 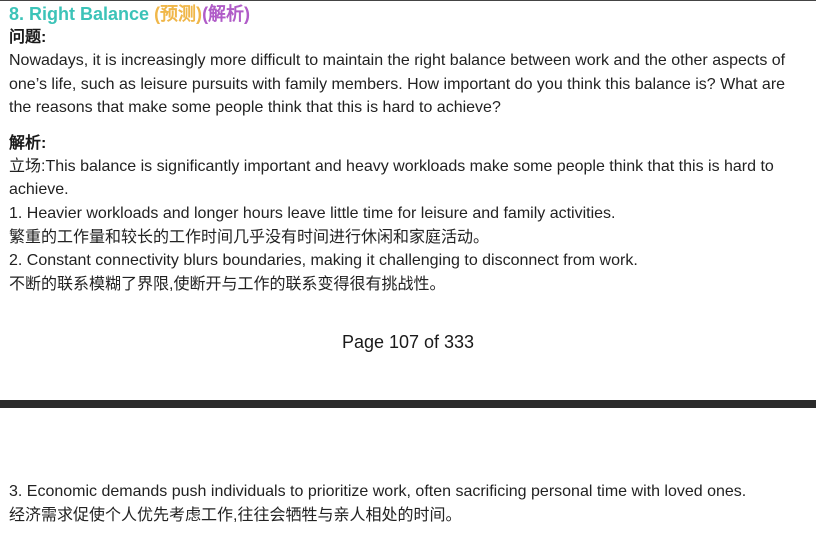 What do you see at coordinates (227, 284) in the screenshot?
I see `analysis-point-2-zh: 不断的联系模糊了界限,使断开与工作的联系变得很有挑战性。` at bounding box center [227, 284].